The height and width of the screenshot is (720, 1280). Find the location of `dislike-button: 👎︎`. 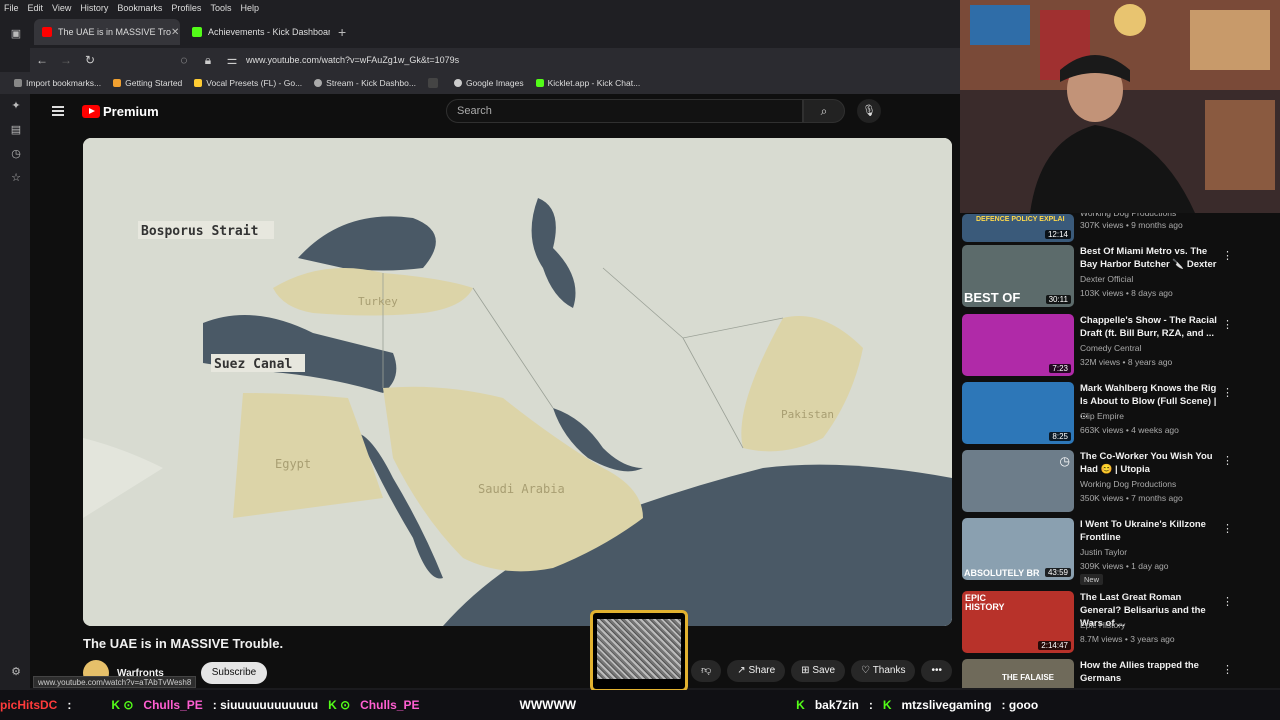

dislike-button: 👎︎ is located at coordinates (706, 671).